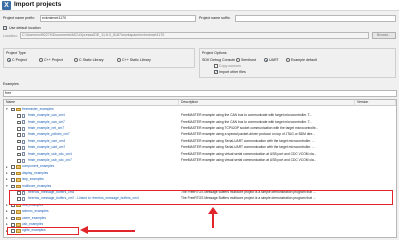 Image resolution: width=399 pixels, height=240 pixels. I want to click on suffix-label: Project name suffix:, so click(215, 18).